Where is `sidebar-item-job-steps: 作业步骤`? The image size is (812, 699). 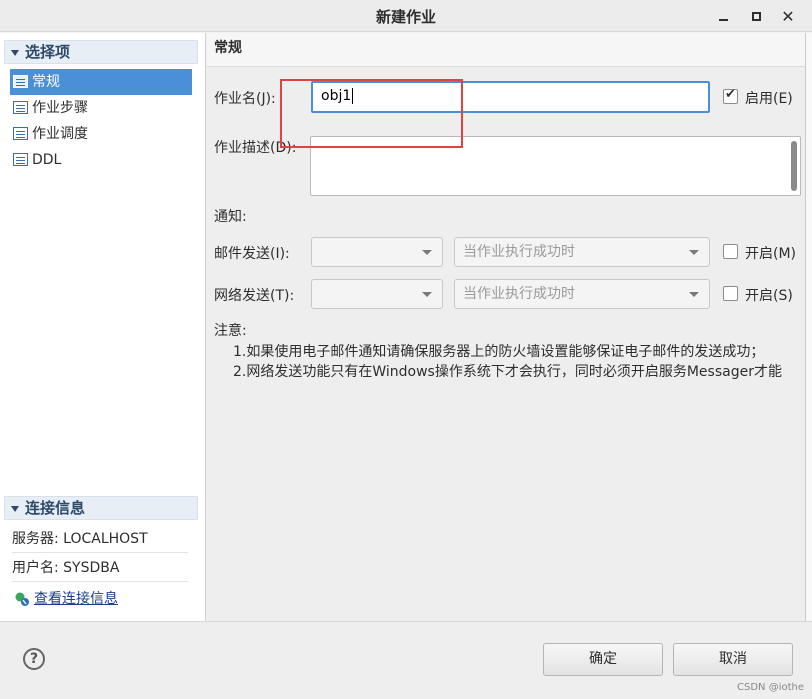
sidebar-item-job-steps: 作业步骤 is located at coordinates (101, 108).